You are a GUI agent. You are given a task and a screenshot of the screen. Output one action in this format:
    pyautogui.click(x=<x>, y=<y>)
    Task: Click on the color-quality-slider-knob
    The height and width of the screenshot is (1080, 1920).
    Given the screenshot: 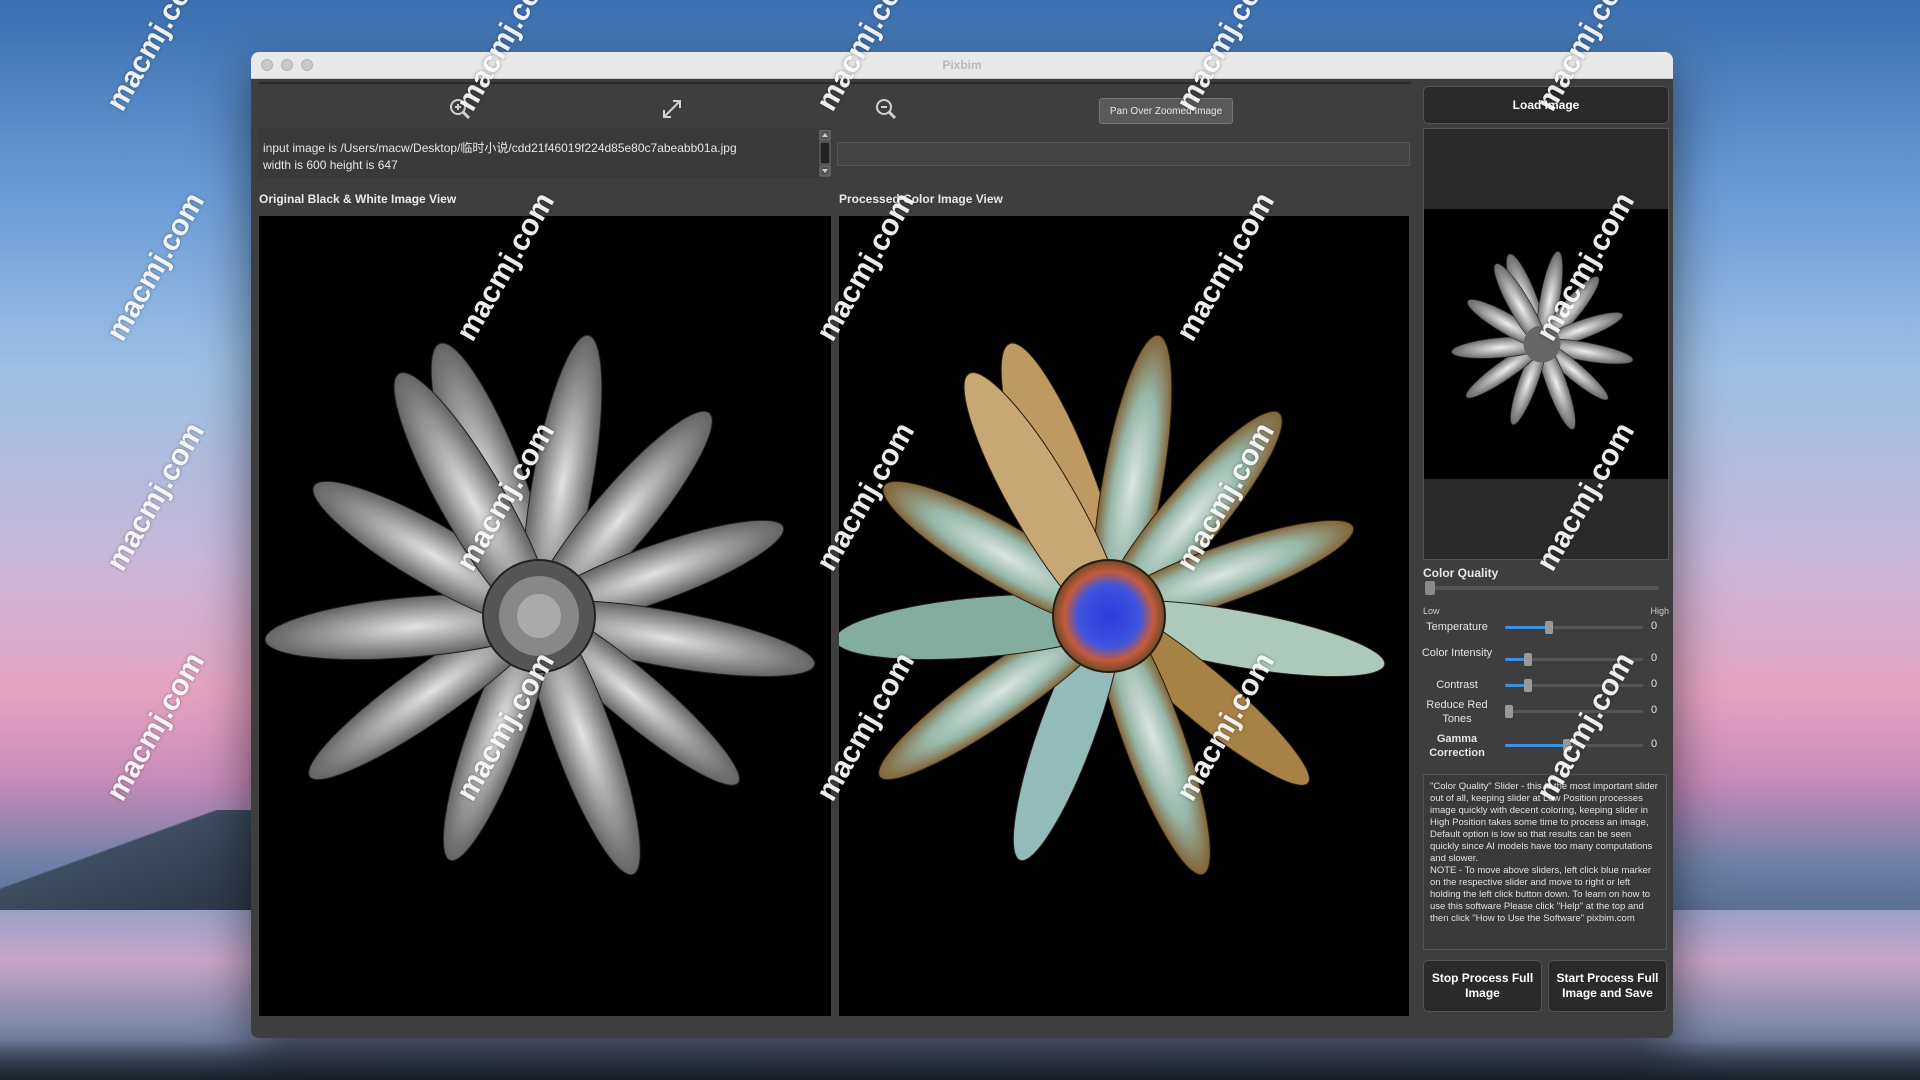 What is the action you would take?
    pyautogui.click(x=1430, y=588)
    